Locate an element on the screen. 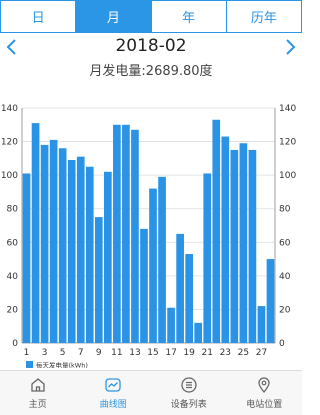  home-icon is located at coordinates (38, 385).